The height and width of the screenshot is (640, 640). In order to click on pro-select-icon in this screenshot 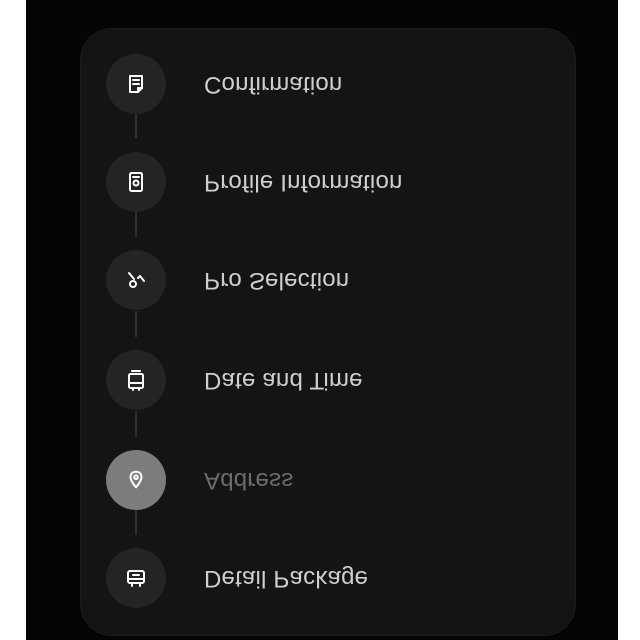, I will do `click(136, 280)`.